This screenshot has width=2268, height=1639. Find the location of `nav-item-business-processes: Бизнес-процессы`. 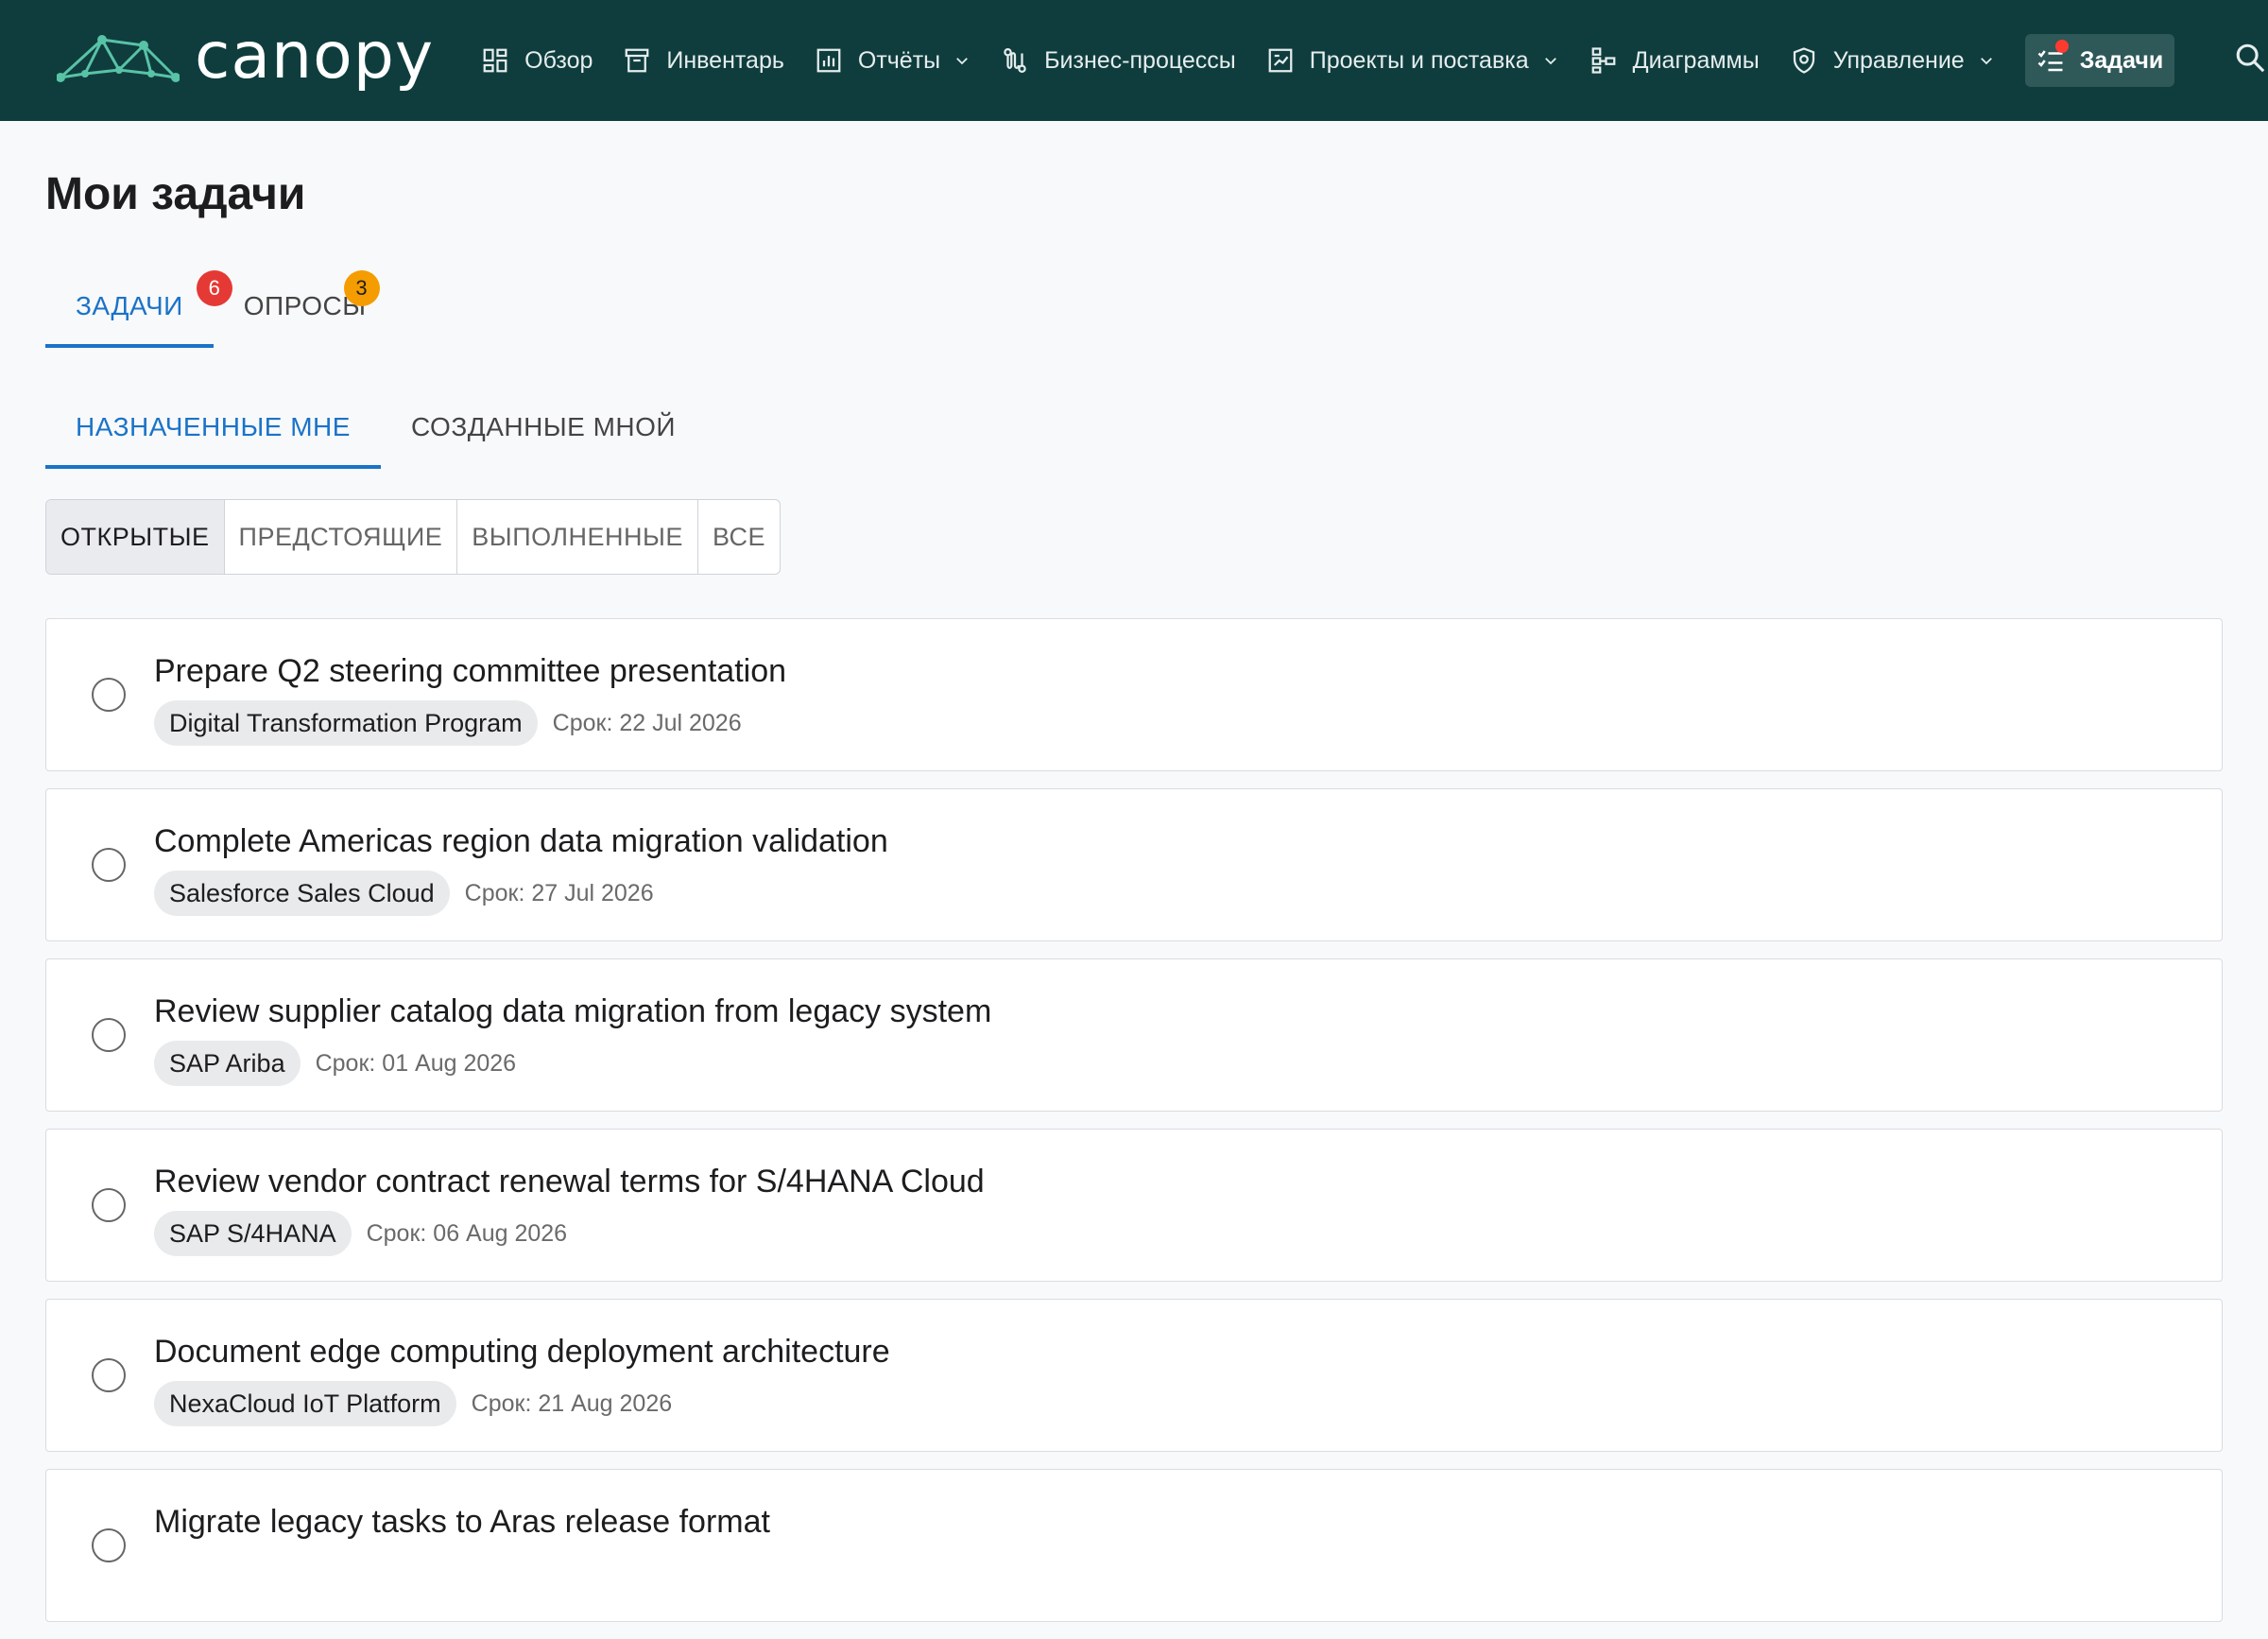

nav-item-business-processes: Бизнес-процессы is located at coordinates (1118, 60).